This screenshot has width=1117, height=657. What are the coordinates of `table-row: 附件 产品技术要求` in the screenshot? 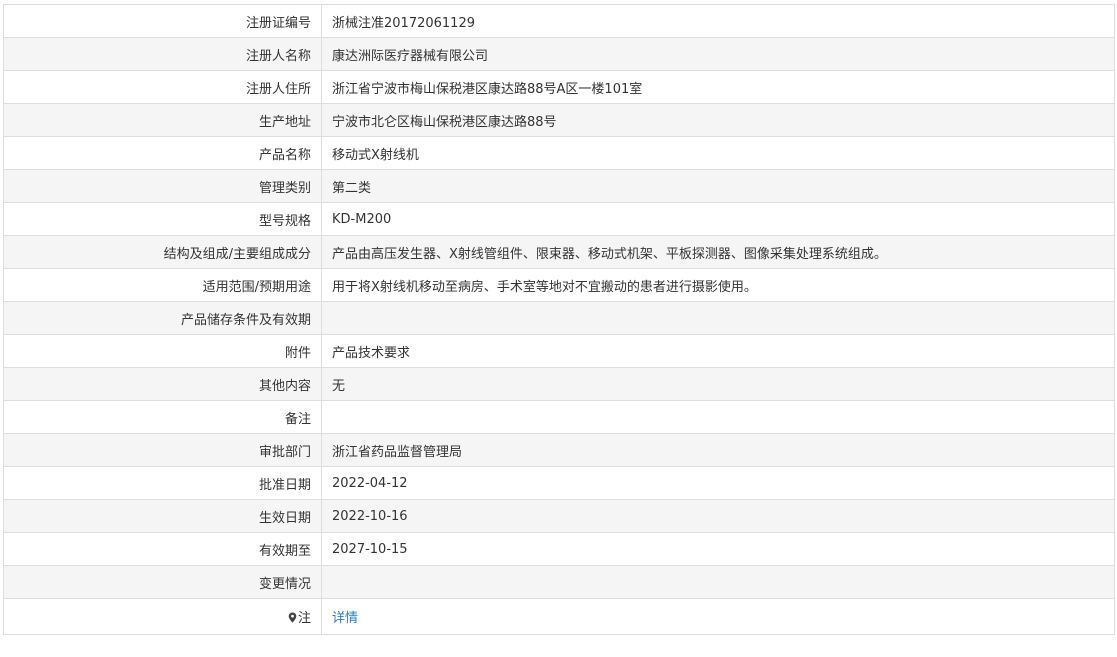 It's located at (559, 351).